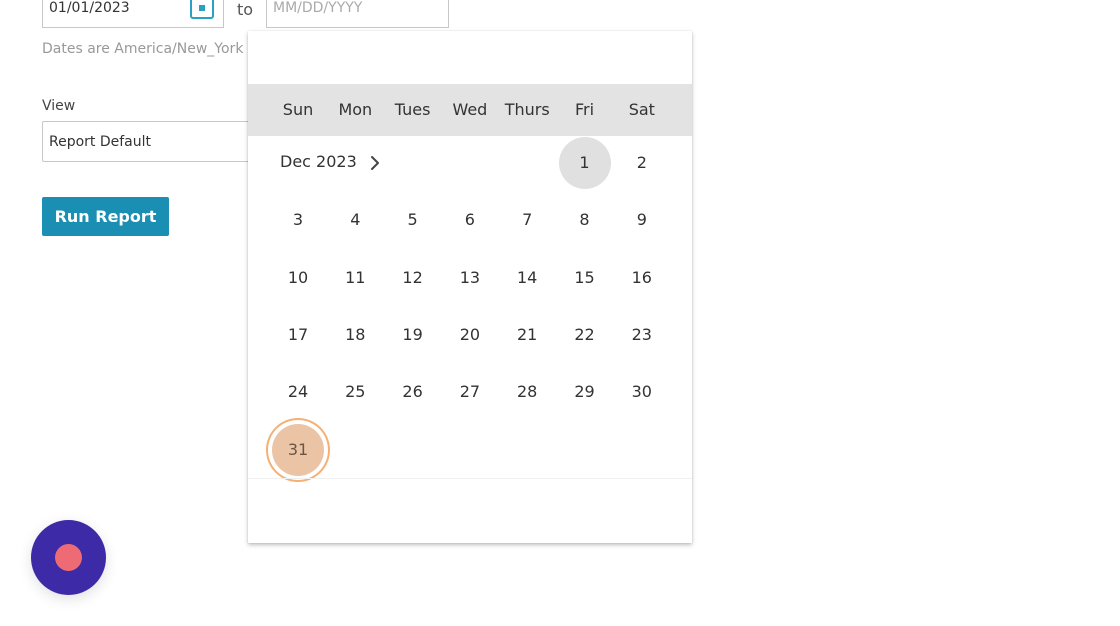 Image resolution: width=1120 pixels, height=626 pixels. Describe the element at coordinates (298, 109) in the screenshot. I see `weekday-sun: Sun` at that location.